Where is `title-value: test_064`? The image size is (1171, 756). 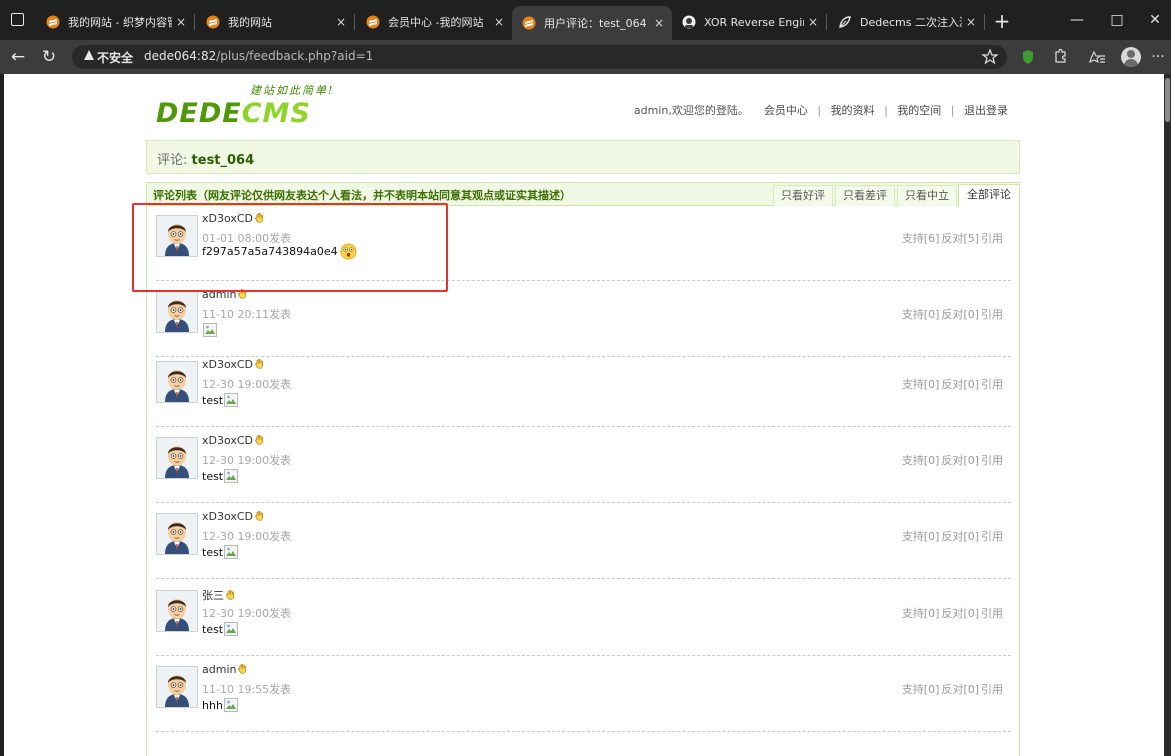
title-value: test_064 is located at coordinates (223, 160).